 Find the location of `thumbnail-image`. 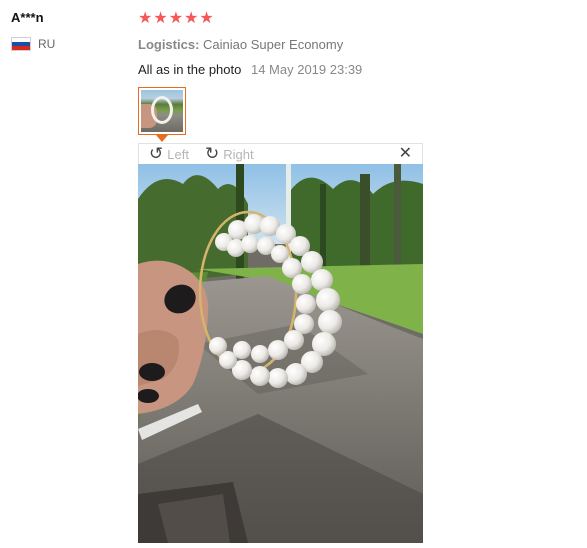

thumbnail-image is located at coordinates (162, 111).